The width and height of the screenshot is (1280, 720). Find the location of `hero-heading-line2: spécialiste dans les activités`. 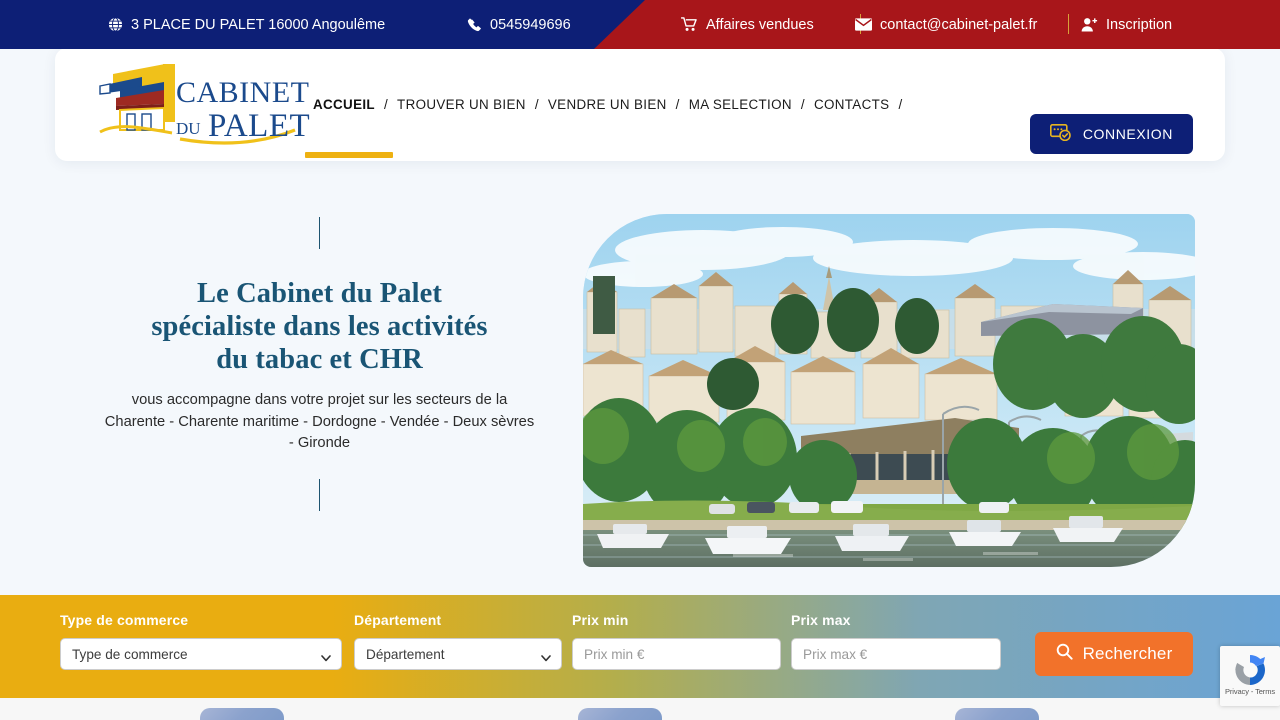

hero-heading-line2: spécialiste dans les activités is located at coordinates (319, 326).